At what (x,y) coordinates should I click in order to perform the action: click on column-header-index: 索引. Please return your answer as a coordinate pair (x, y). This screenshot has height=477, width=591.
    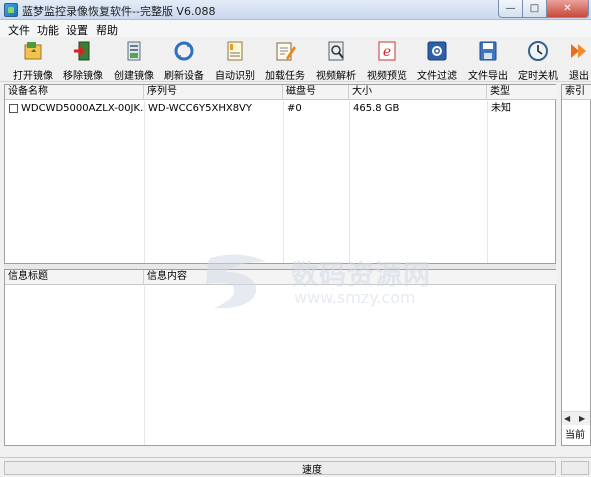
    Looking at the image, I should click on (576, 92).